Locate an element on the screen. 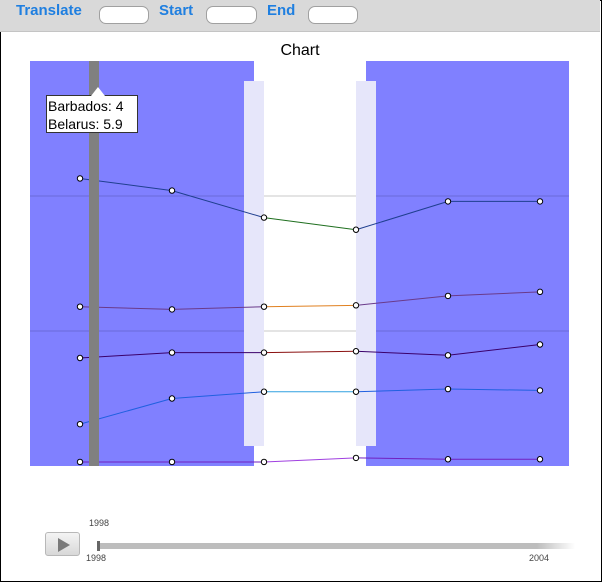 The width and height of the screenshot is (602, 582). focus-band is located at coordinates (310, 263).